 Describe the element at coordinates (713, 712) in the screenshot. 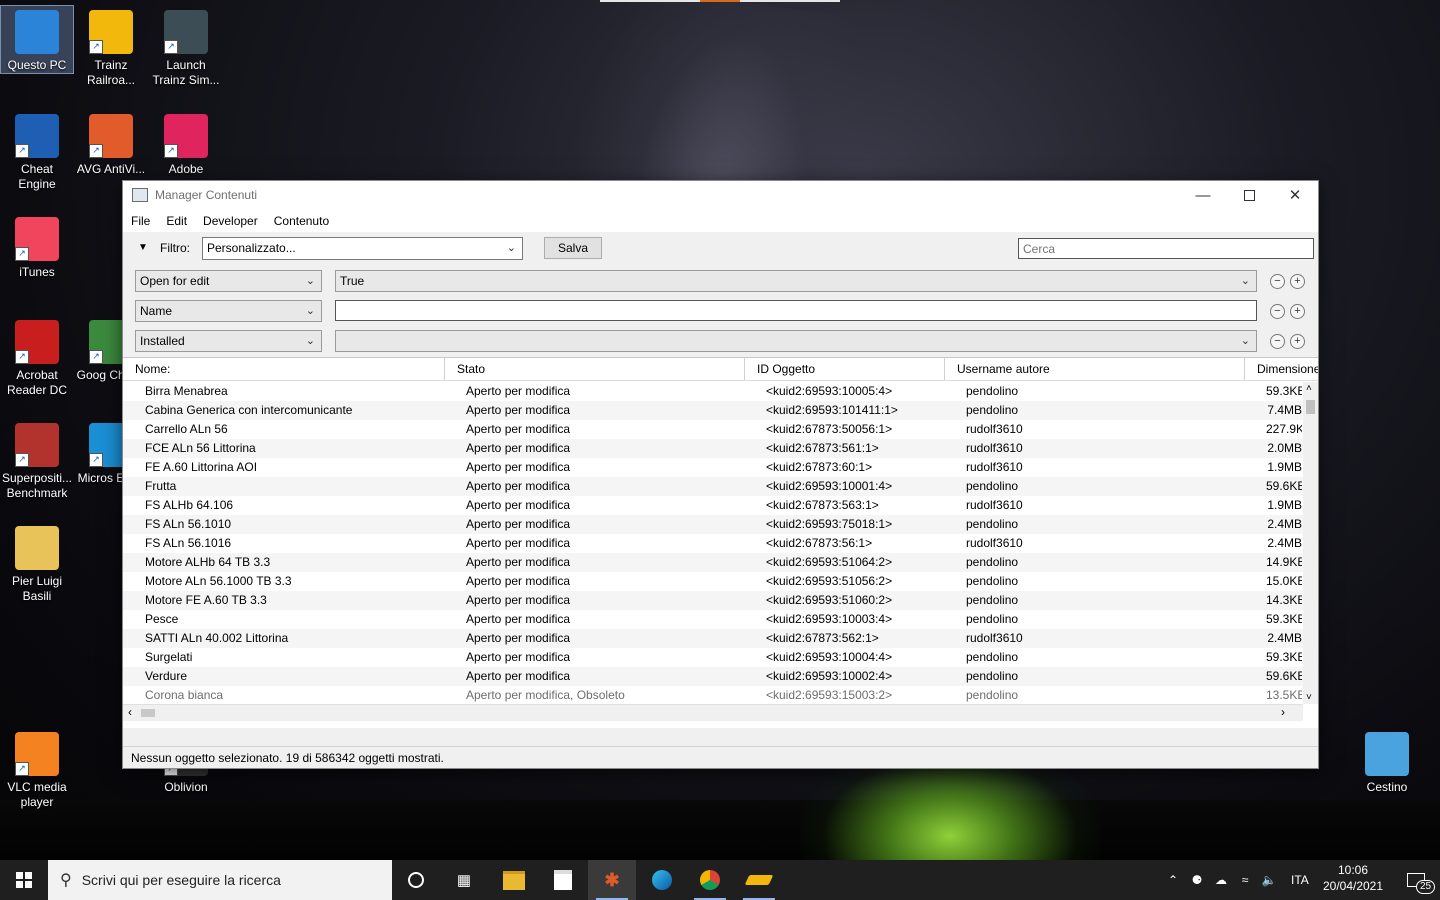

I see `horizontal-scrollbar: ‹ ›` at that location.